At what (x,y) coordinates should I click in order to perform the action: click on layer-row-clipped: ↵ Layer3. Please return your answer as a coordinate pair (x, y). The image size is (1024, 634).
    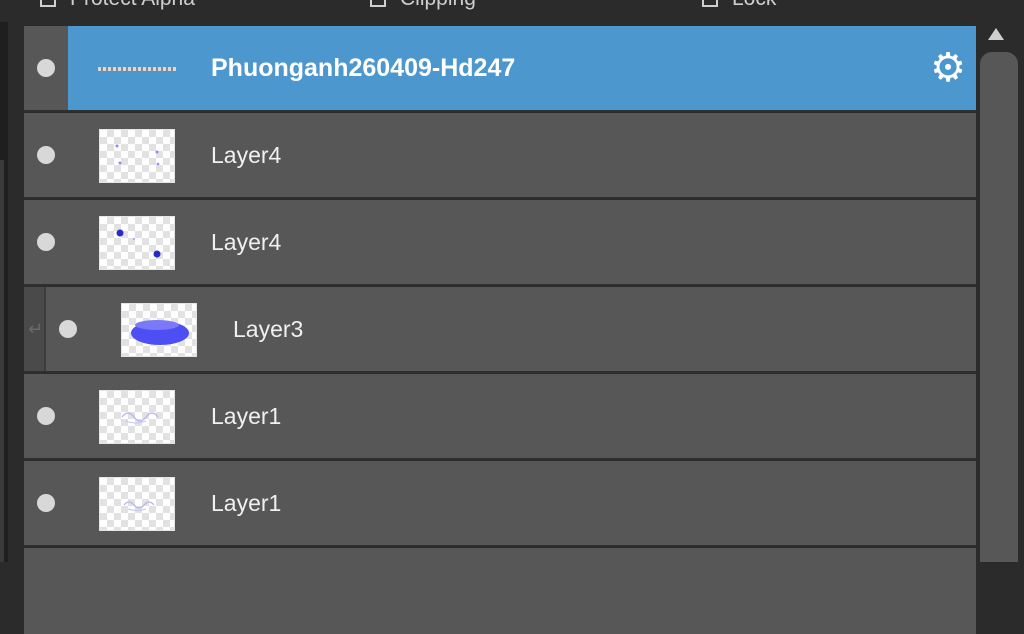
    Looking at the image, I should click on (500, 330).